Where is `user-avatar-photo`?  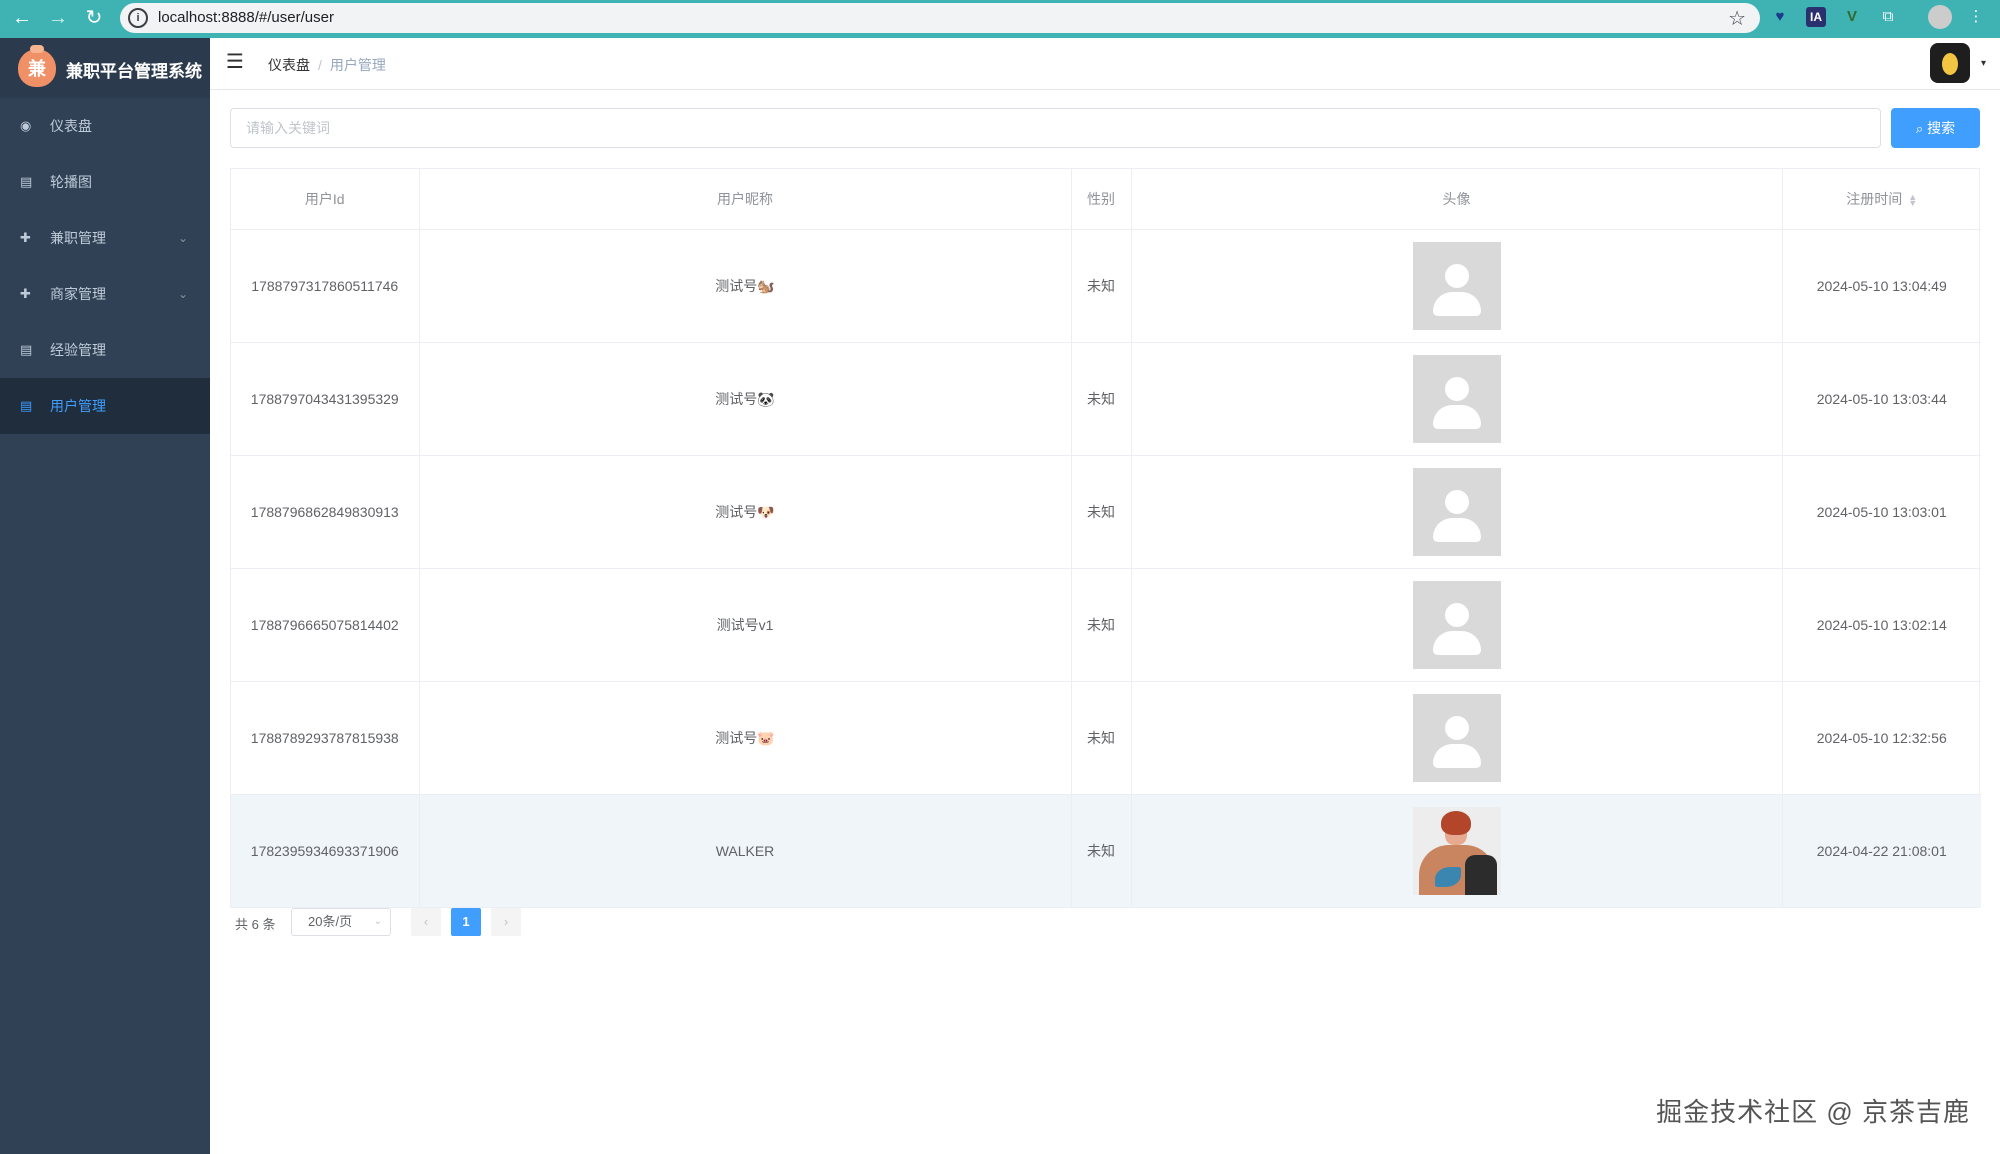
user-avatar-photo is located at coordinates (1456, 850).